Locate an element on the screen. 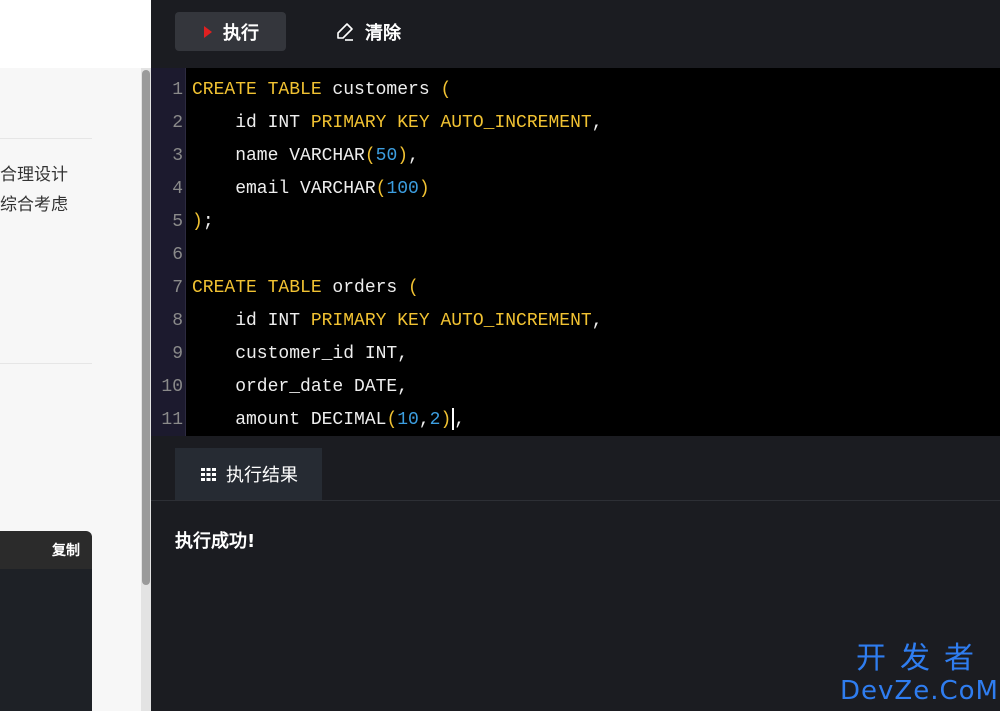 The height and width of the screenshot is (711, 1000). code-text: CREATE TABLE customers ( is located at coordinates (321, 90).